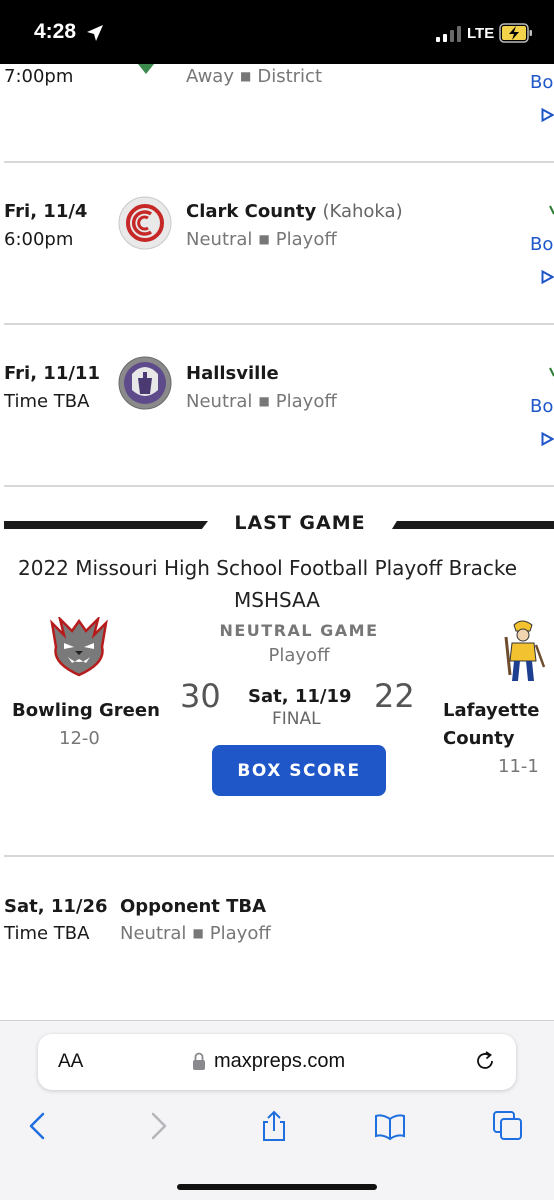 This screenshot has height=1200, width=554. I want to click on game-date: Sat, 11/19, so click(300, 696).